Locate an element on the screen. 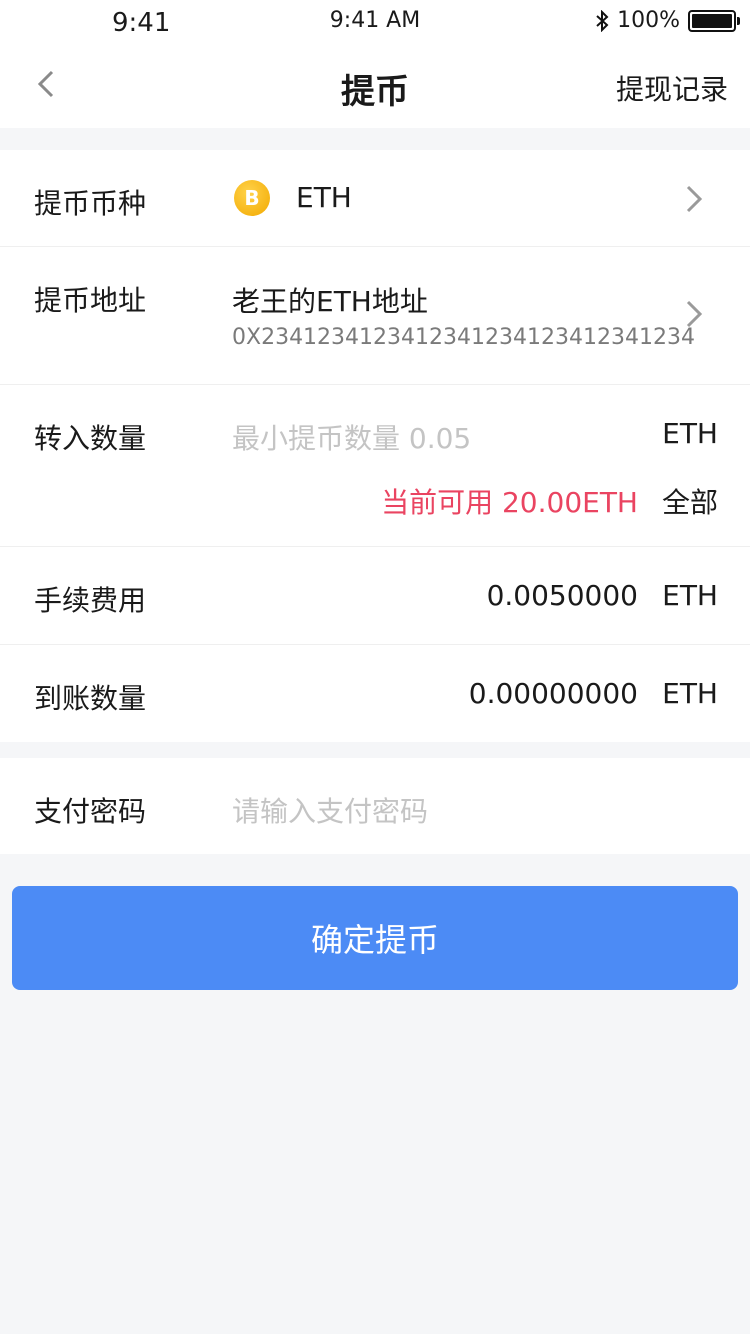 The width and height of the screenshot is (750, 1334). row-password: 支付密码 请输入支付密码 is located at coordinates (375, 806).